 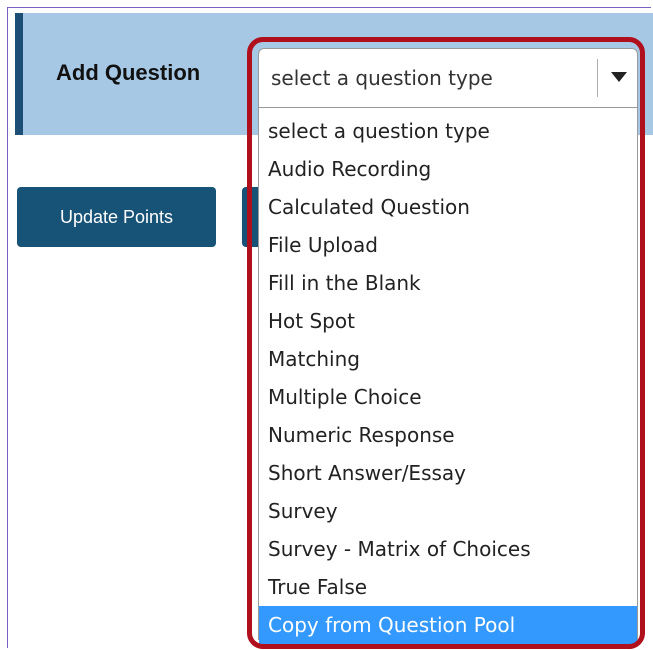 I want to click on update-points-button: Update Points, so click(x=116, y=217).